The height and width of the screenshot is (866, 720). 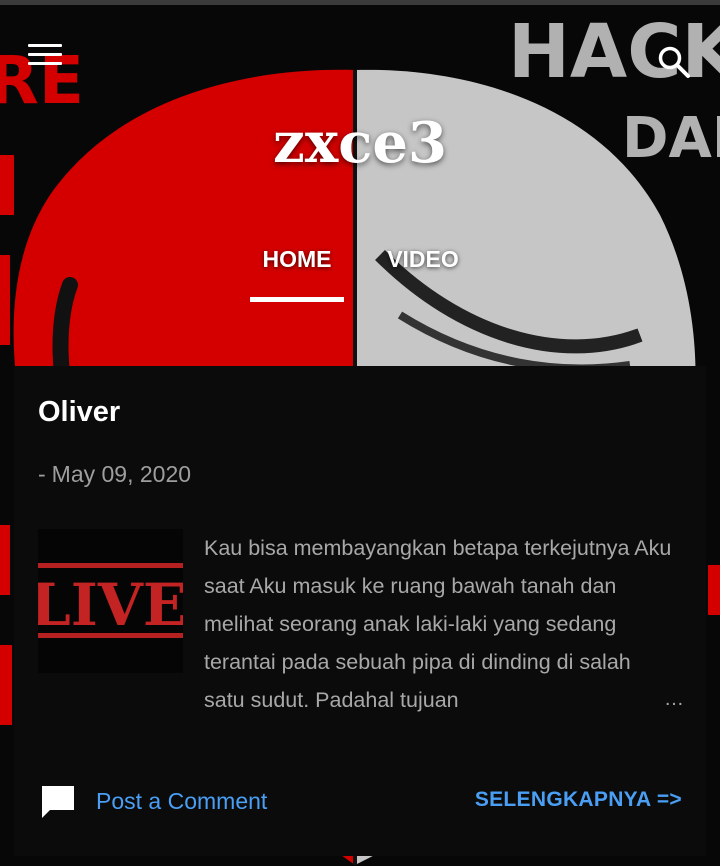 I want to click on svg-text: LIVER, so click(x=110, y=605).